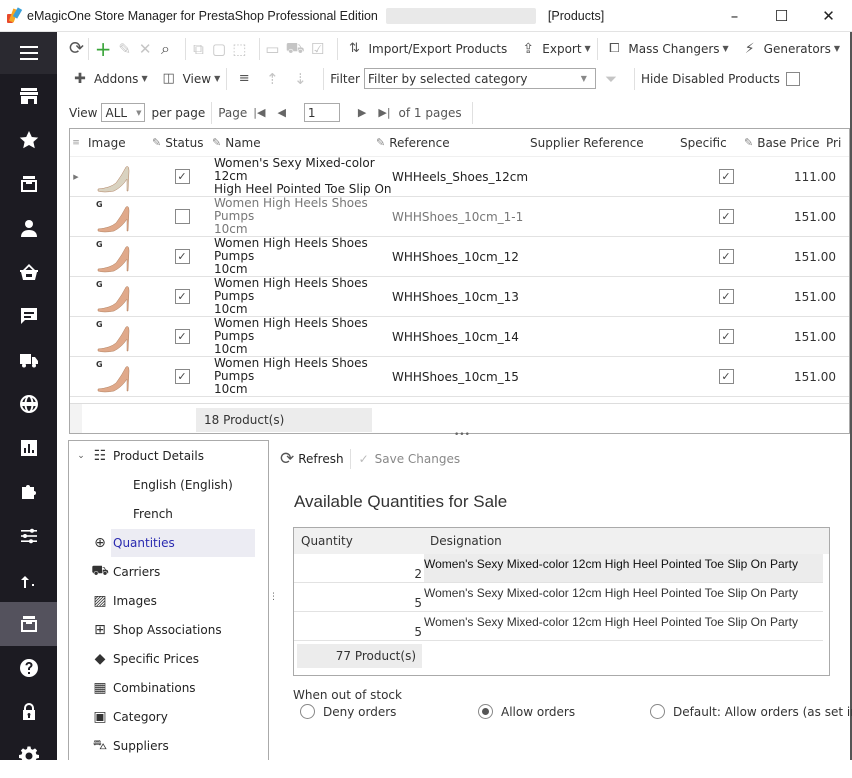 The width and height of the screenshot is (852, 778). Describe the element at coordinates (168, 455) in the screenshot. I see `tree-item-product-details: ⌄ ☷ Product Details` at that location.